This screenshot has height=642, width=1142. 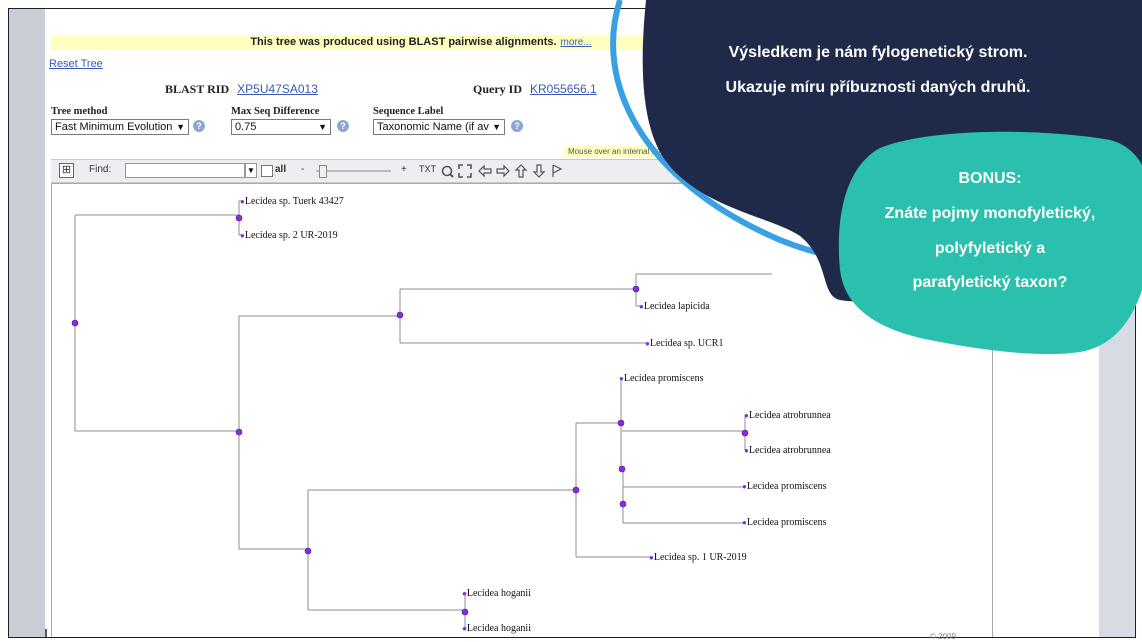 What do you see at coordinates (114, 127) in the screenshot?
I see `tree-method-value: Fast Minimum Evolution` at bounding box center [114, 127].